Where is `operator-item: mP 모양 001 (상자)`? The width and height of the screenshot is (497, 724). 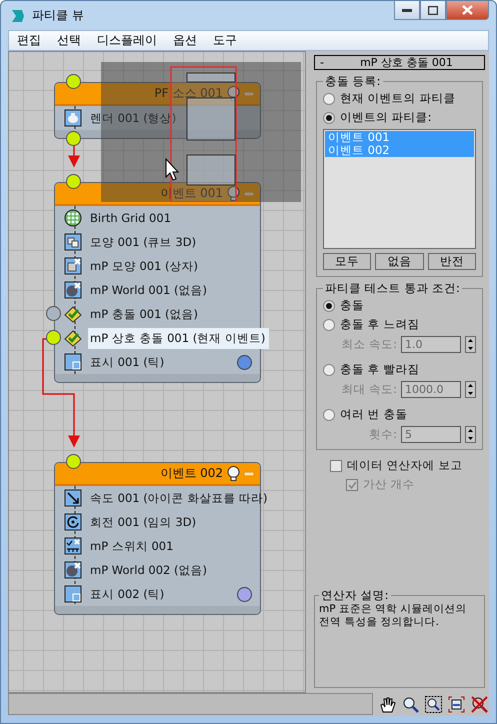
operator-item: mP 모양 001 (상자) is located at coordinates (145, 266).